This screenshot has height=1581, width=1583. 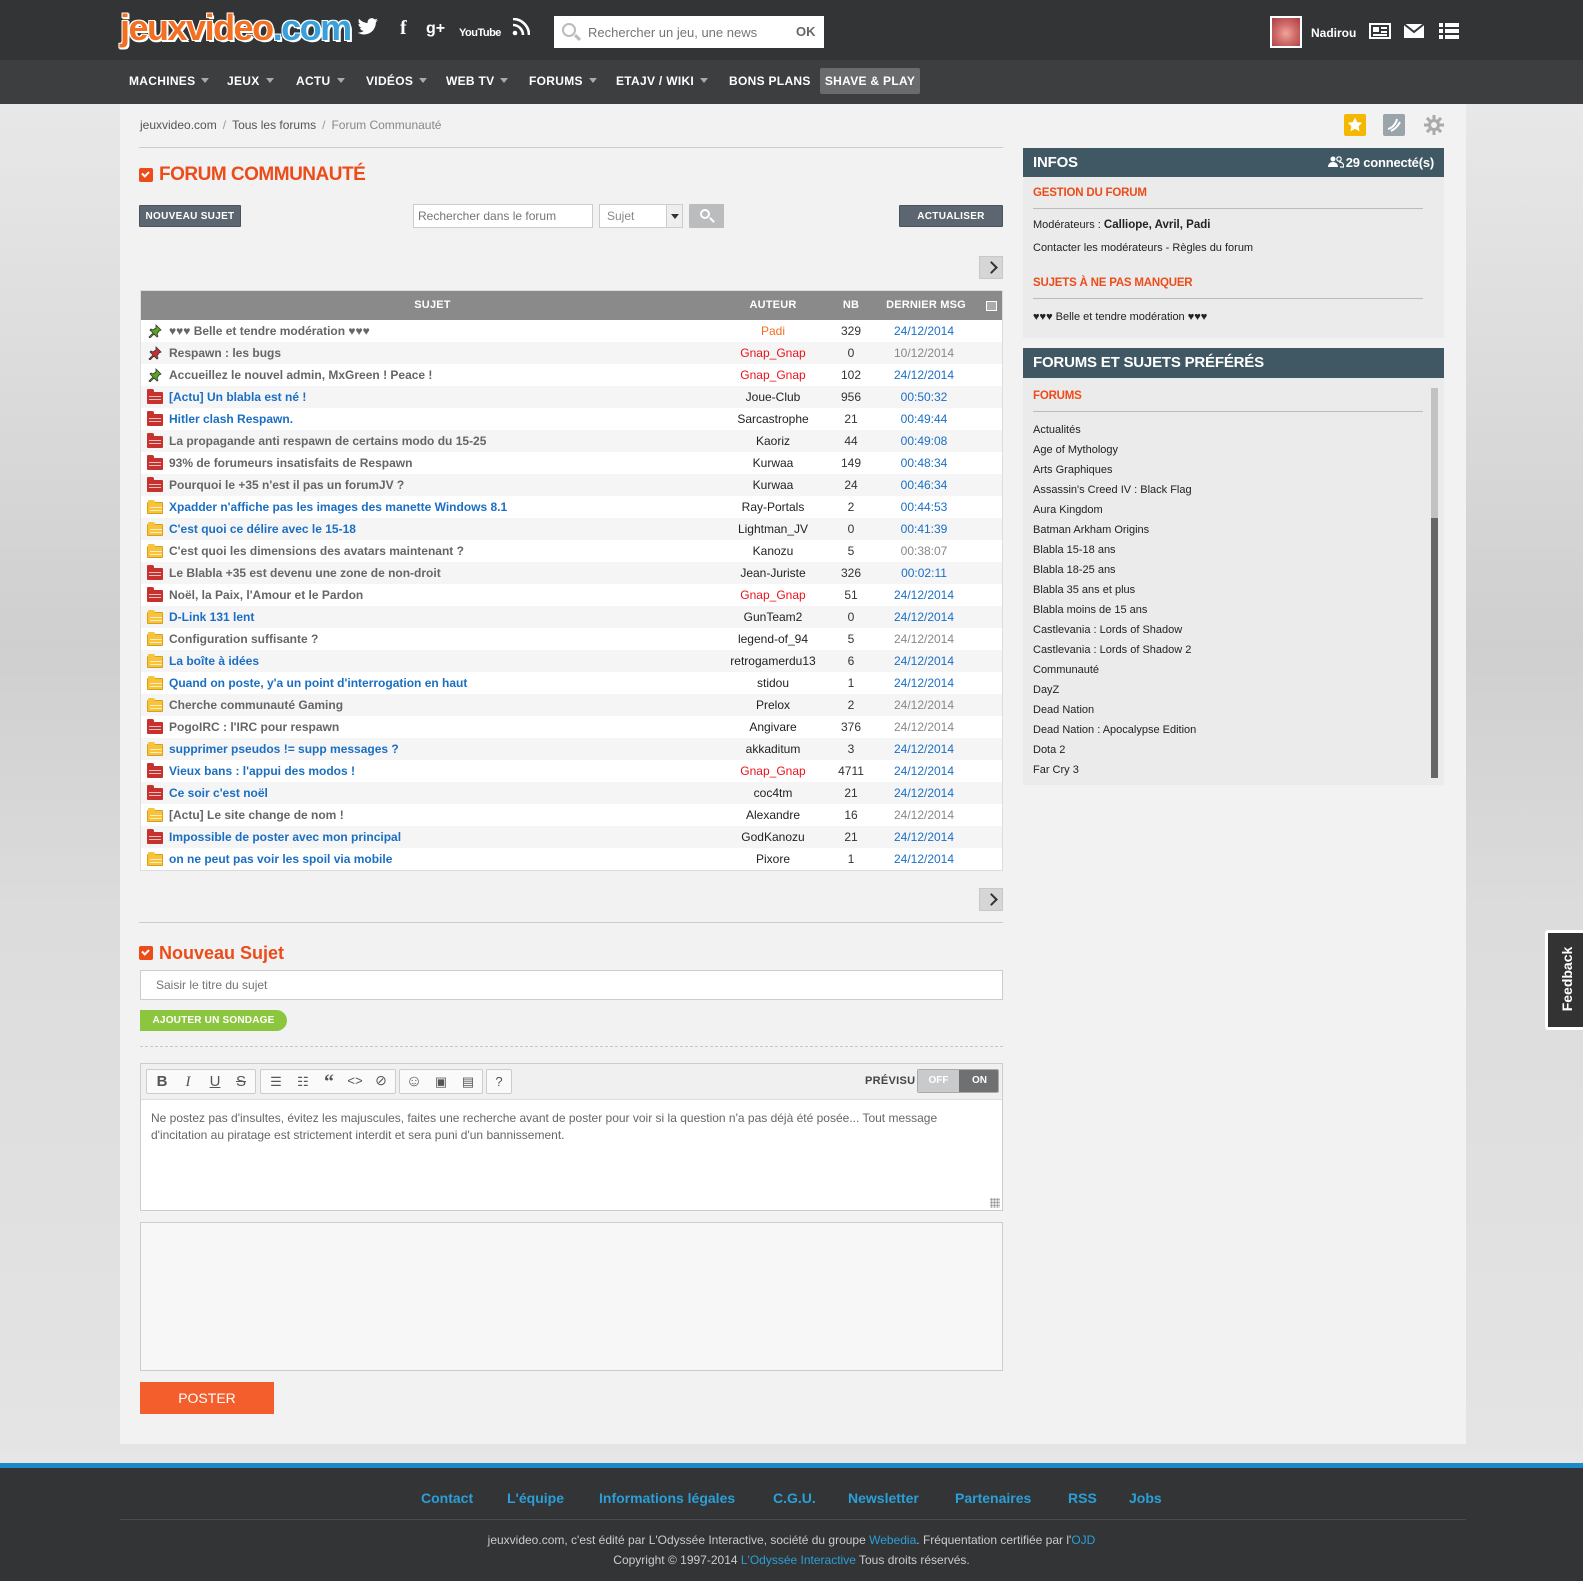 I want to click on topic-author: stidou, so click(x=773, y=683).